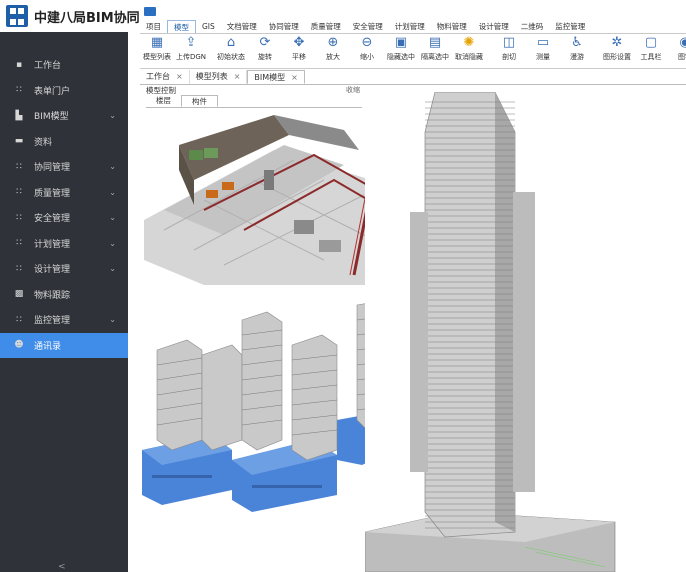 The height and width of the screenshot is (572, 686). I want to click on menu-tab: 计划管理, so click(410, 26).